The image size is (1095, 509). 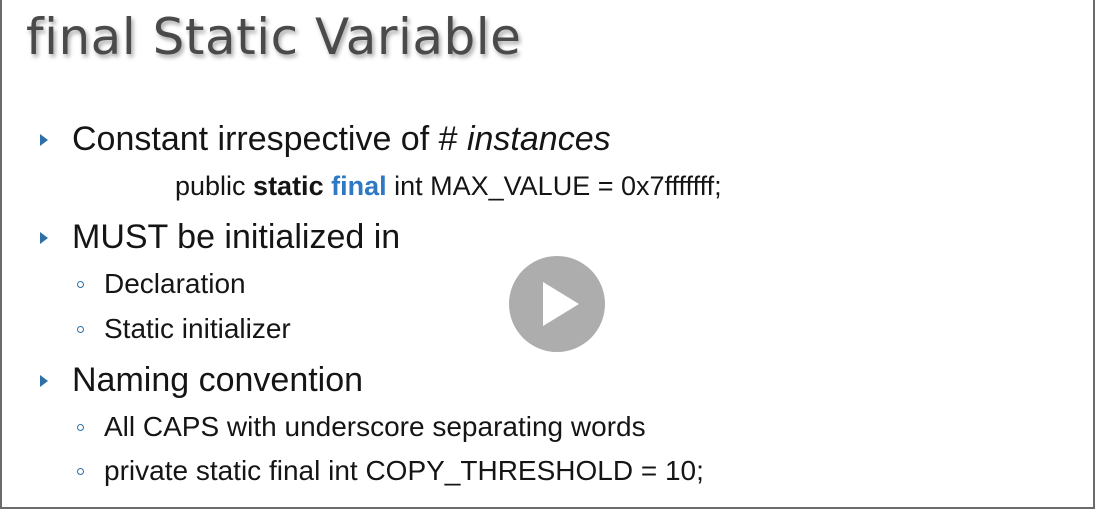 What do you see at coordinates (359, 186) in the screenshot?
I see `code-final-keyword: final` at bounding box center [359, 186].